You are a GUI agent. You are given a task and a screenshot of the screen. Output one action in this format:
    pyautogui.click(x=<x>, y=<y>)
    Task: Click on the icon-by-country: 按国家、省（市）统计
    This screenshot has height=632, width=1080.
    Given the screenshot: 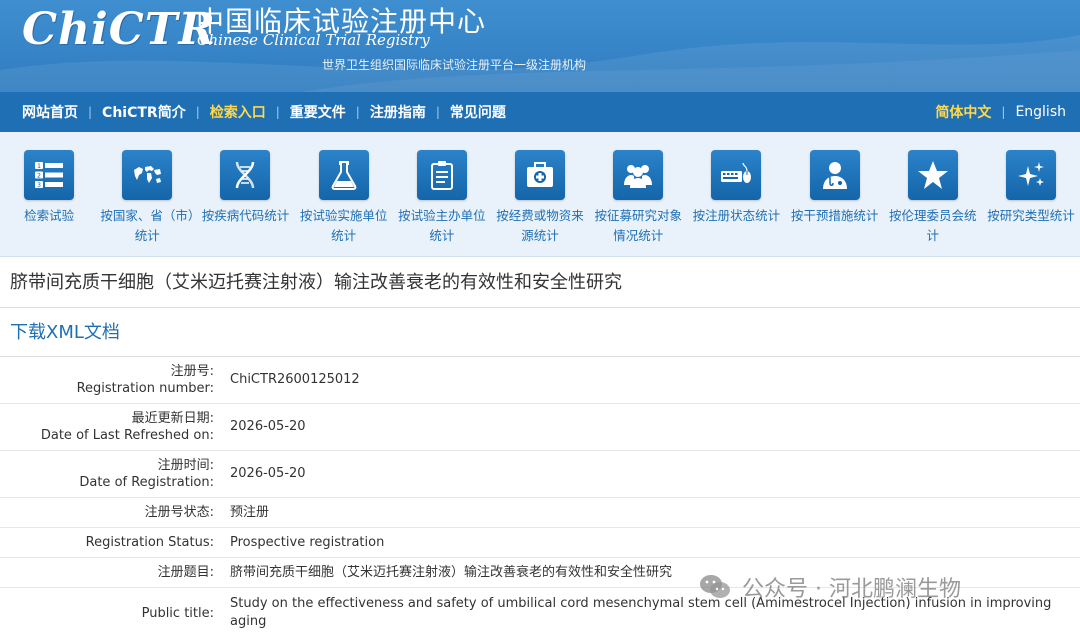 What is the action you would take?
    pyautogui.click(x=147, y=194)
    